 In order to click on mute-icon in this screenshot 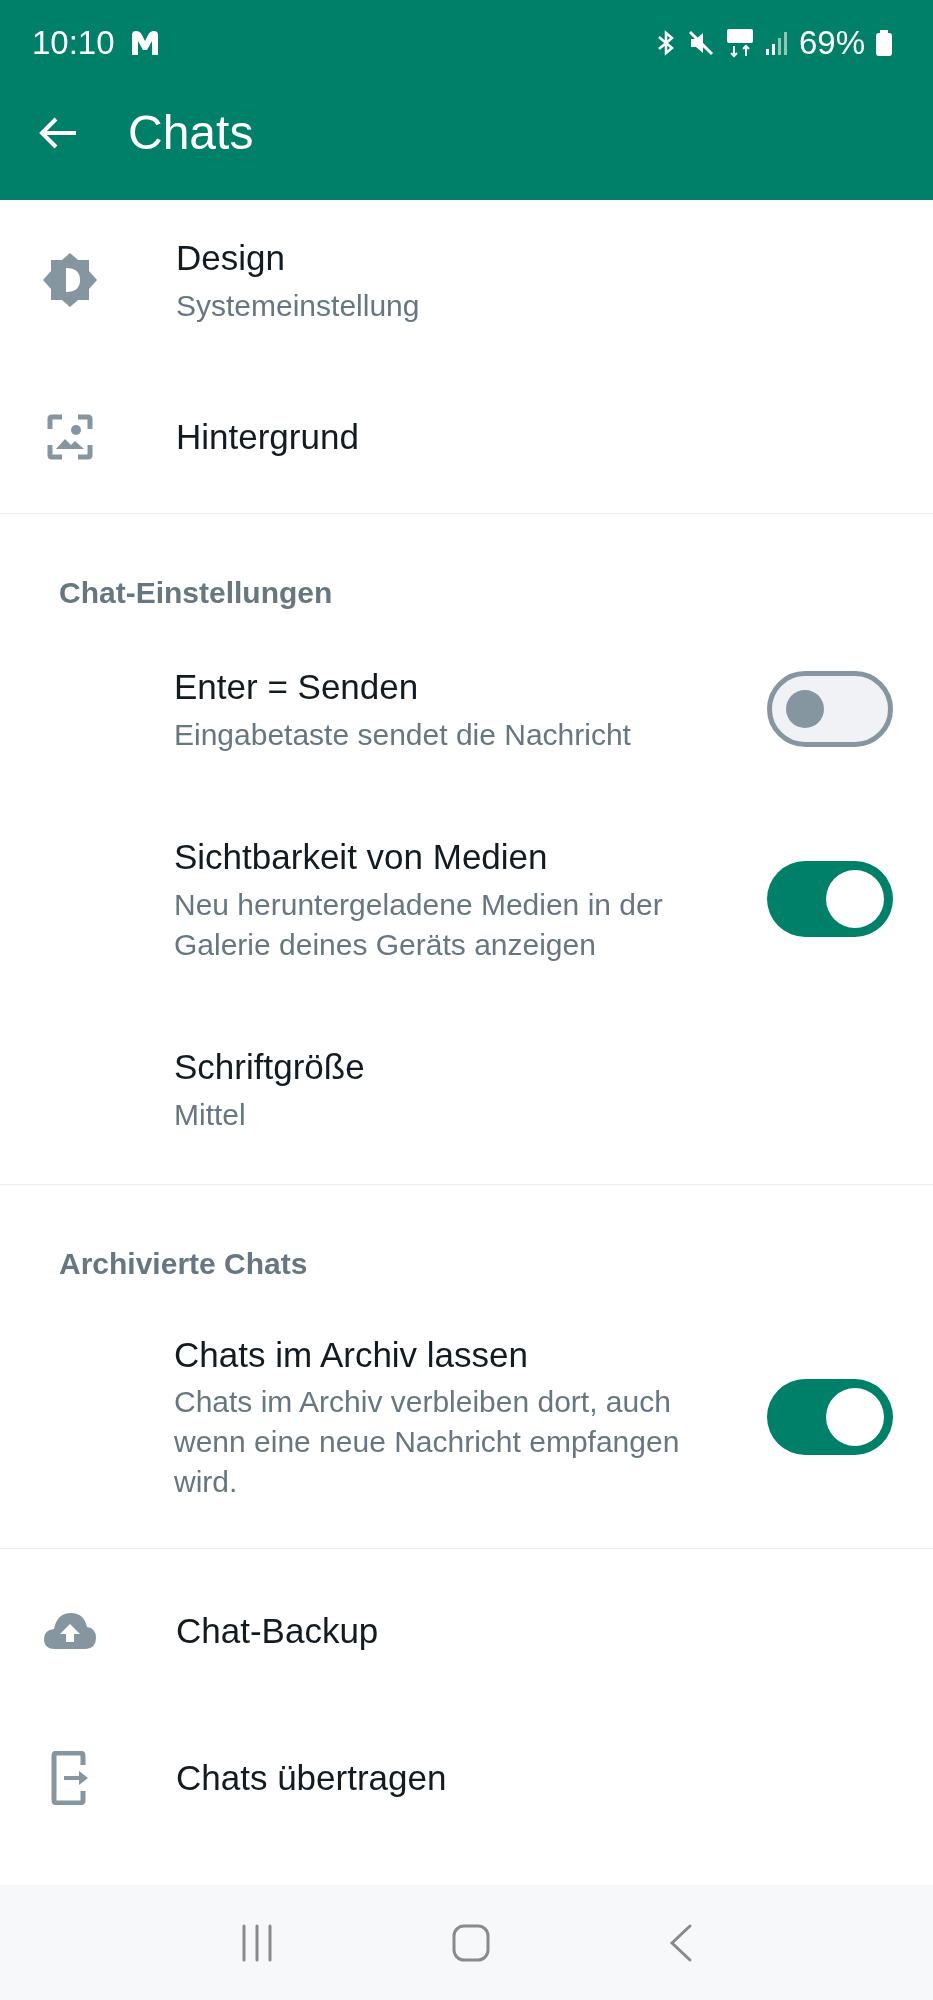, I will do `click(700, 42)`.